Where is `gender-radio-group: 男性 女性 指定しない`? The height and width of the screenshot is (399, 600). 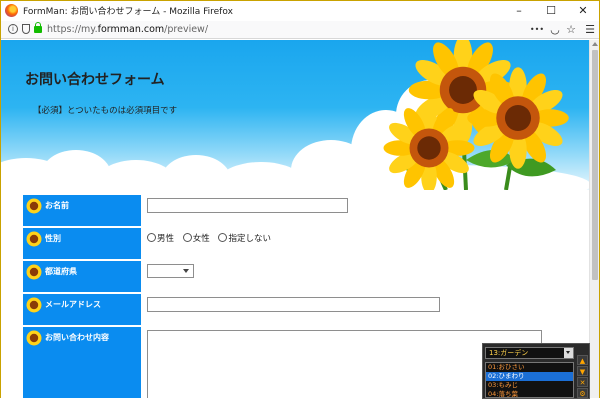 gender-radio-group: 男性 女性 指定しない is located at coordinates (212, 238).